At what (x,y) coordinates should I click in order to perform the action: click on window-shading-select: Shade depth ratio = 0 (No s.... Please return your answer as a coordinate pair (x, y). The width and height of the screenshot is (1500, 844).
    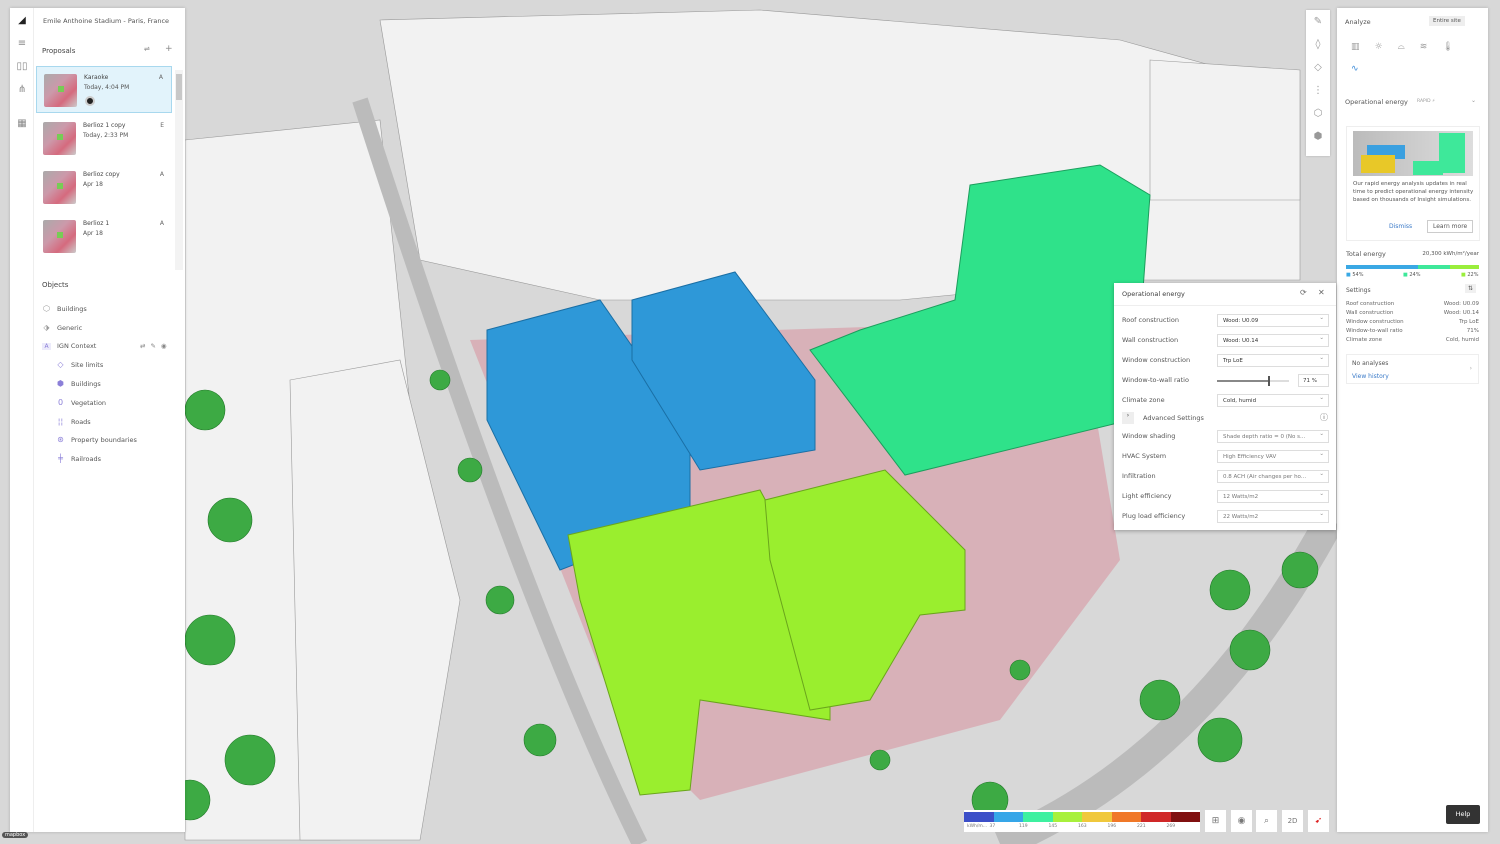
    Looking at the image, I should click on (1273, 436).